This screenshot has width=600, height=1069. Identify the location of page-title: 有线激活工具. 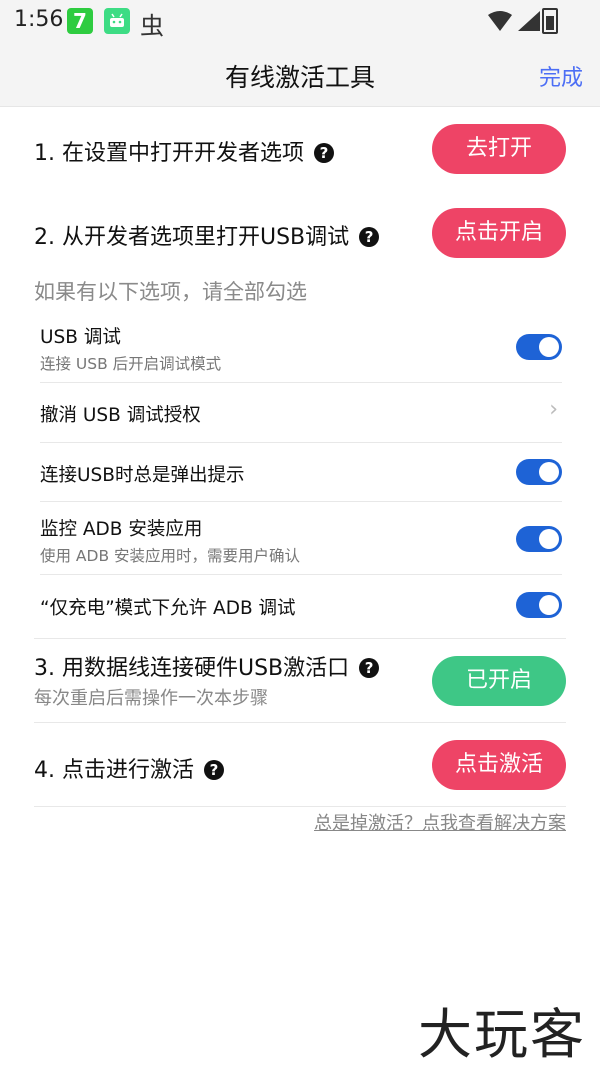
(299, 77).